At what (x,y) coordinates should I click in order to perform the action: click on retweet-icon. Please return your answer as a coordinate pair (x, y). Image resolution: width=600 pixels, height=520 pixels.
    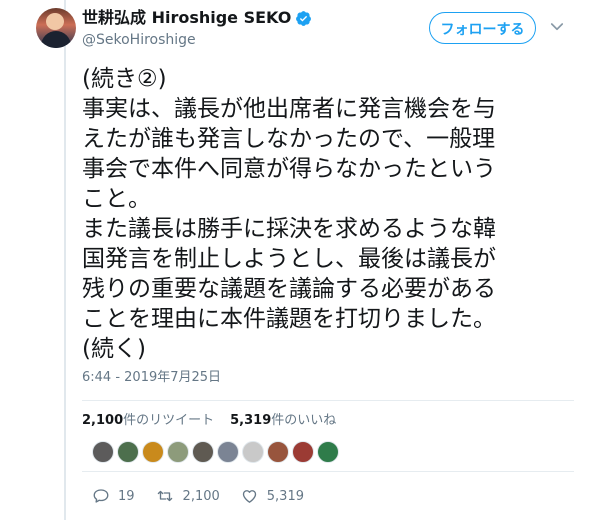
    Looking at the image, I should click on (164, 496).